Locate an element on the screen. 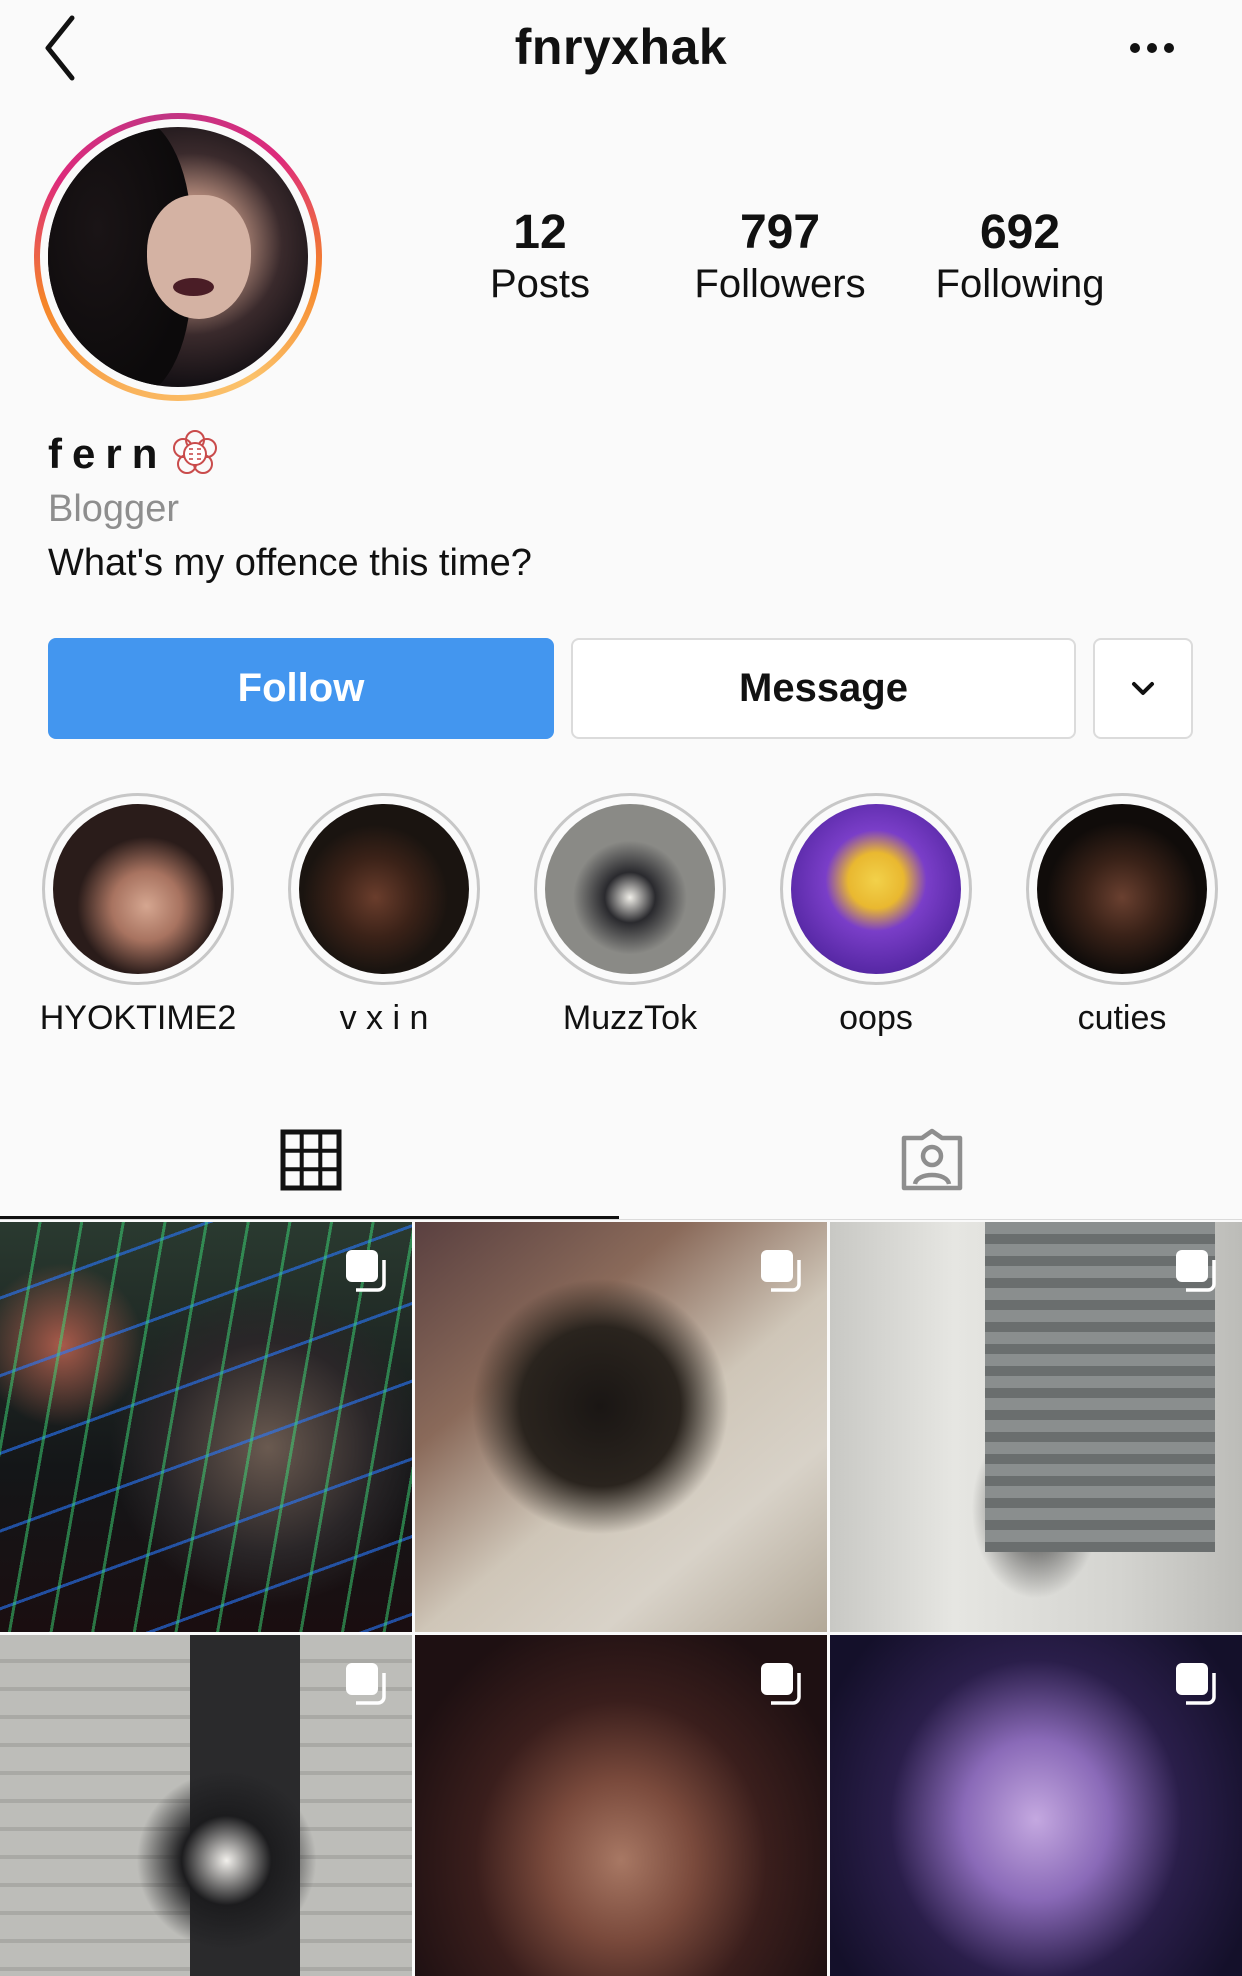  profile-header: fnryxhak is located at coordinates (621, 50).